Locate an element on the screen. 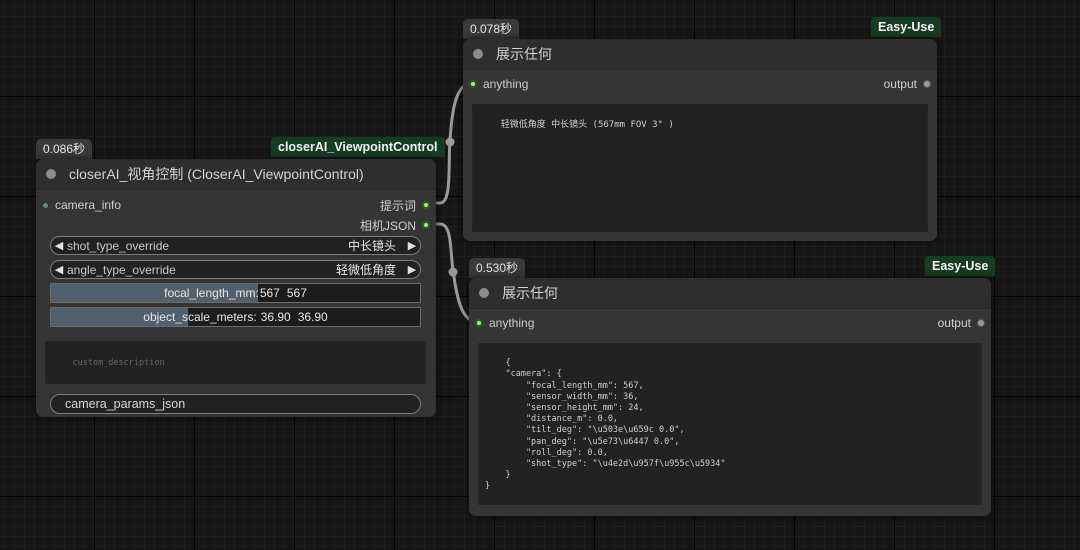  display-textarea: 轻微低角度 中长镜头 (567mm FOV 3° ) is located at coordinates (700, 168).